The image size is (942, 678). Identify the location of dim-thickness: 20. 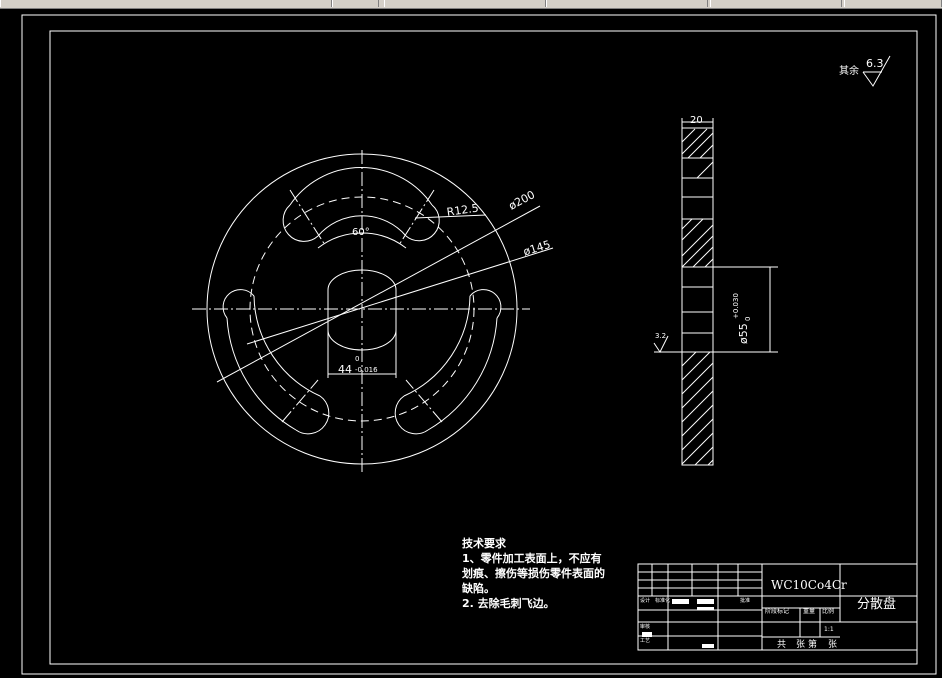
(696, 120).